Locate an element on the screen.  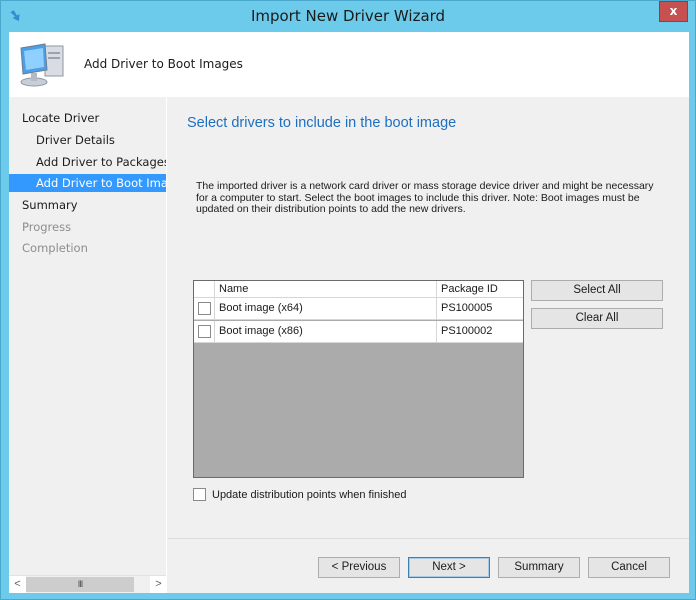
nav-item-summary: Summary is located at coordinates (87, 205).